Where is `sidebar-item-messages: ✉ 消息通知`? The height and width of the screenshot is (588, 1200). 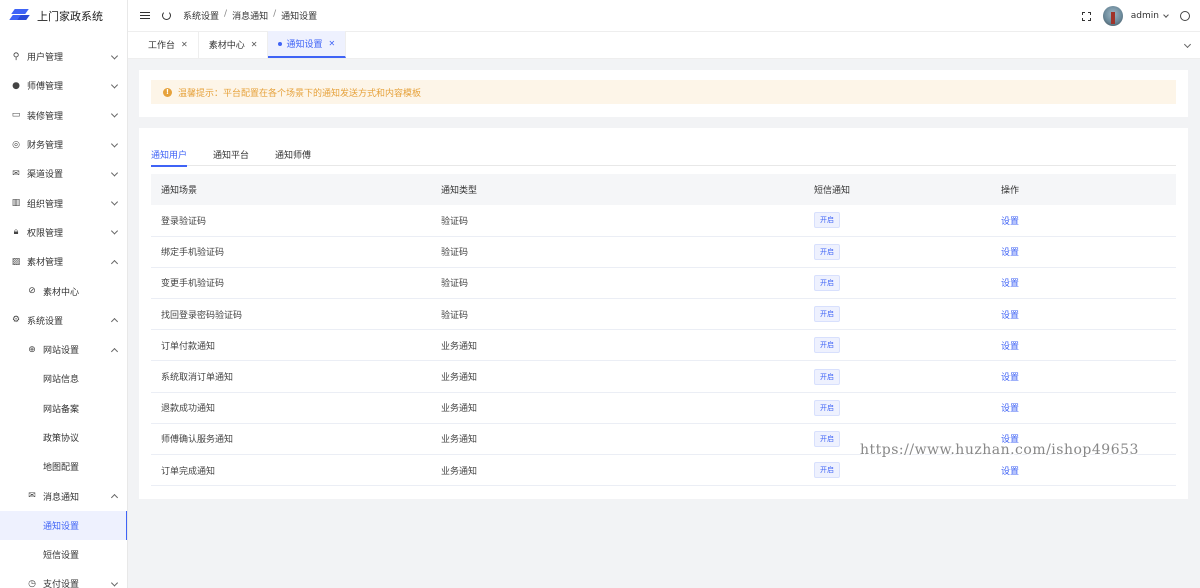
sidebar-item-messages: ✉ 消息通知 is located at coordinates (63, 495).